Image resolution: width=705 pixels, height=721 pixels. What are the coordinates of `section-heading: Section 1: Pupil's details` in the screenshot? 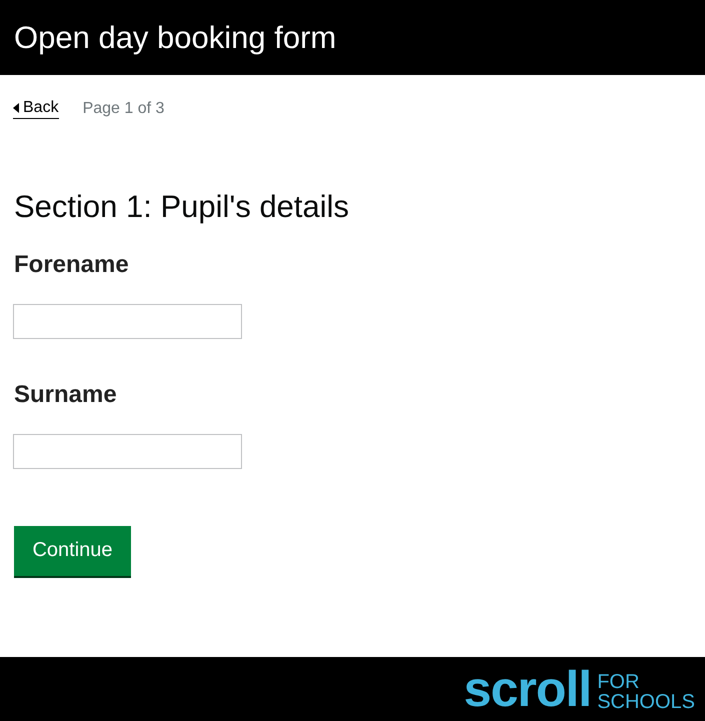 It's located at (182, 207).